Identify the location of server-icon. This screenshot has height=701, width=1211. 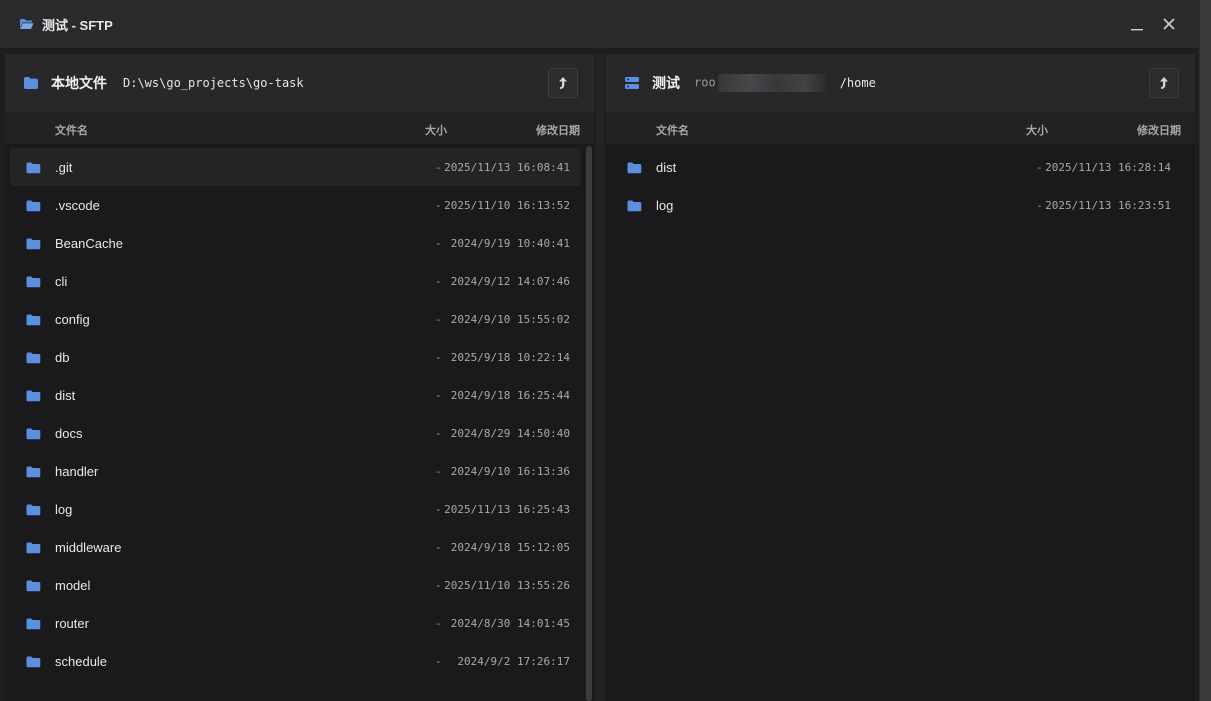
(632, 83).